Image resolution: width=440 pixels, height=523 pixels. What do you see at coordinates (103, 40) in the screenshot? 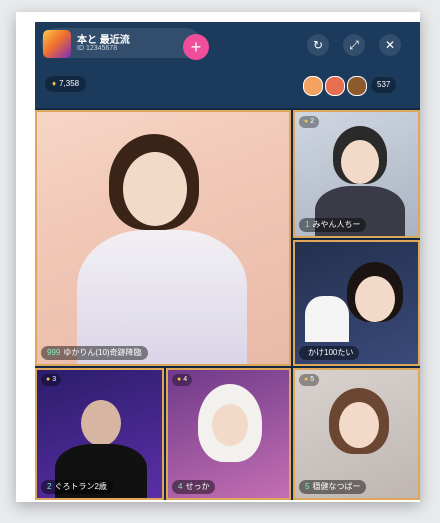
I see `host-name: 本と 最近流` at bounding box center [103, 40].